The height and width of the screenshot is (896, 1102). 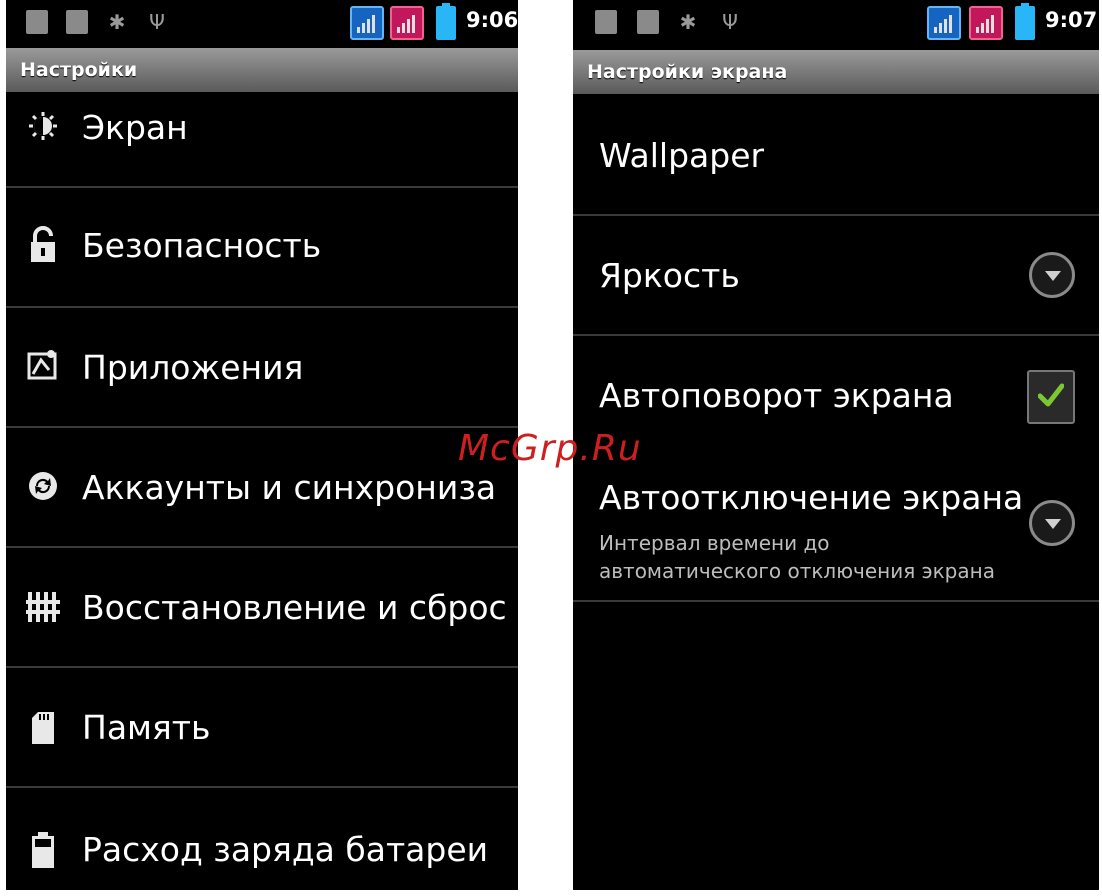 What do you see at coordinates (43, 730) in the screenshot?
I see `sdcard-icon` at bounding box center [43, 730].